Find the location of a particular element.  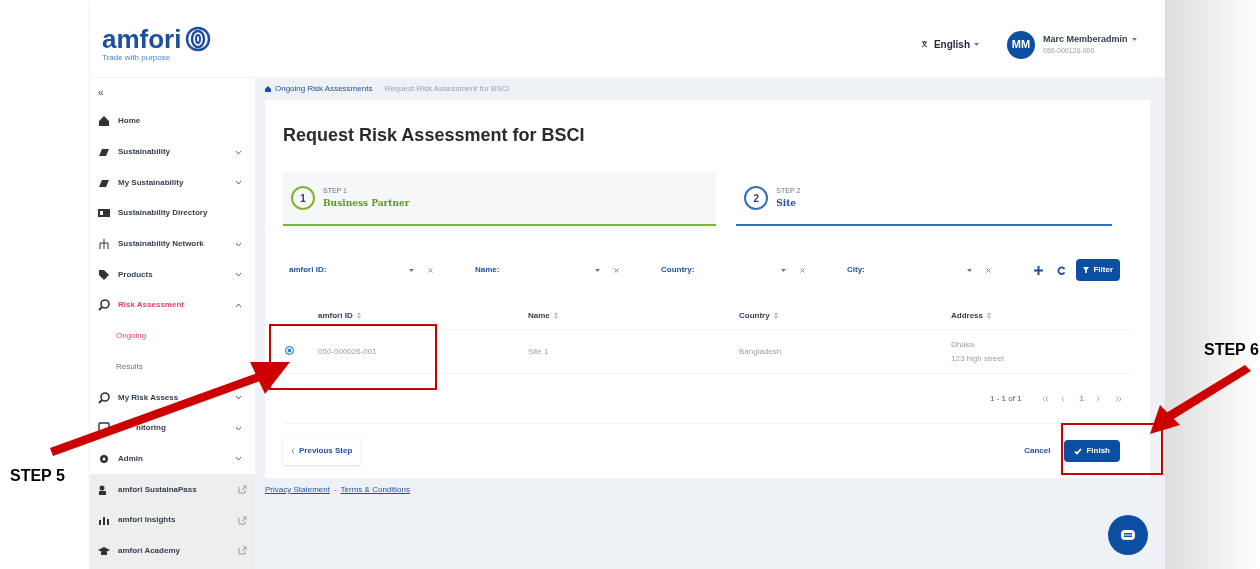

filter-label: Country: is located at coordinates (678, 270).